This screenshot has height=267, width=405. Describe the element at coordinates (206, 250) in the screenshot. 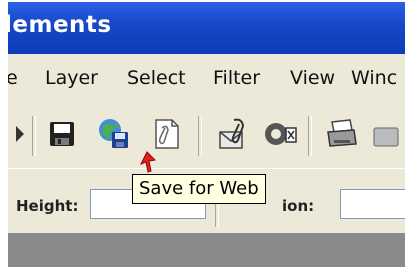

I see `workspace-area` at that location.